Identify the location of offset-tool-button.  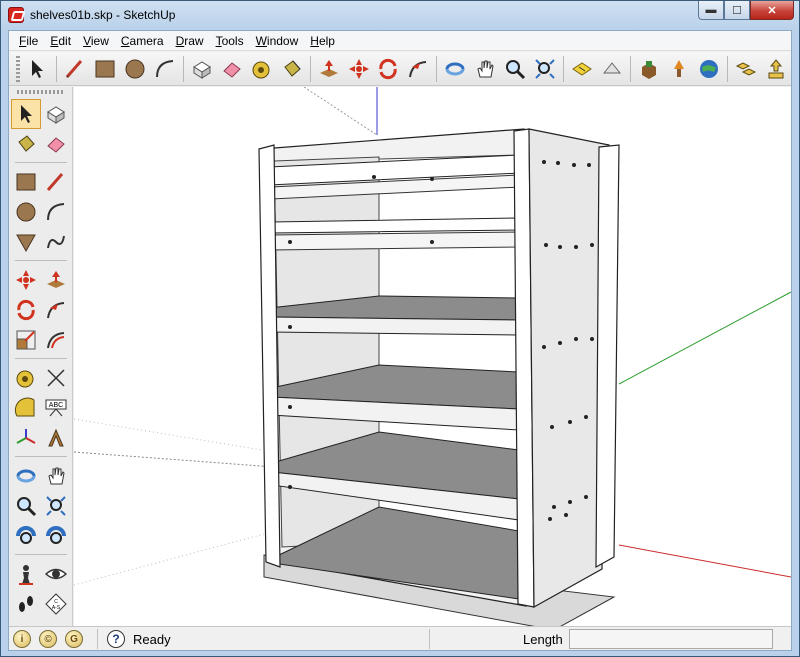
(56, 340).